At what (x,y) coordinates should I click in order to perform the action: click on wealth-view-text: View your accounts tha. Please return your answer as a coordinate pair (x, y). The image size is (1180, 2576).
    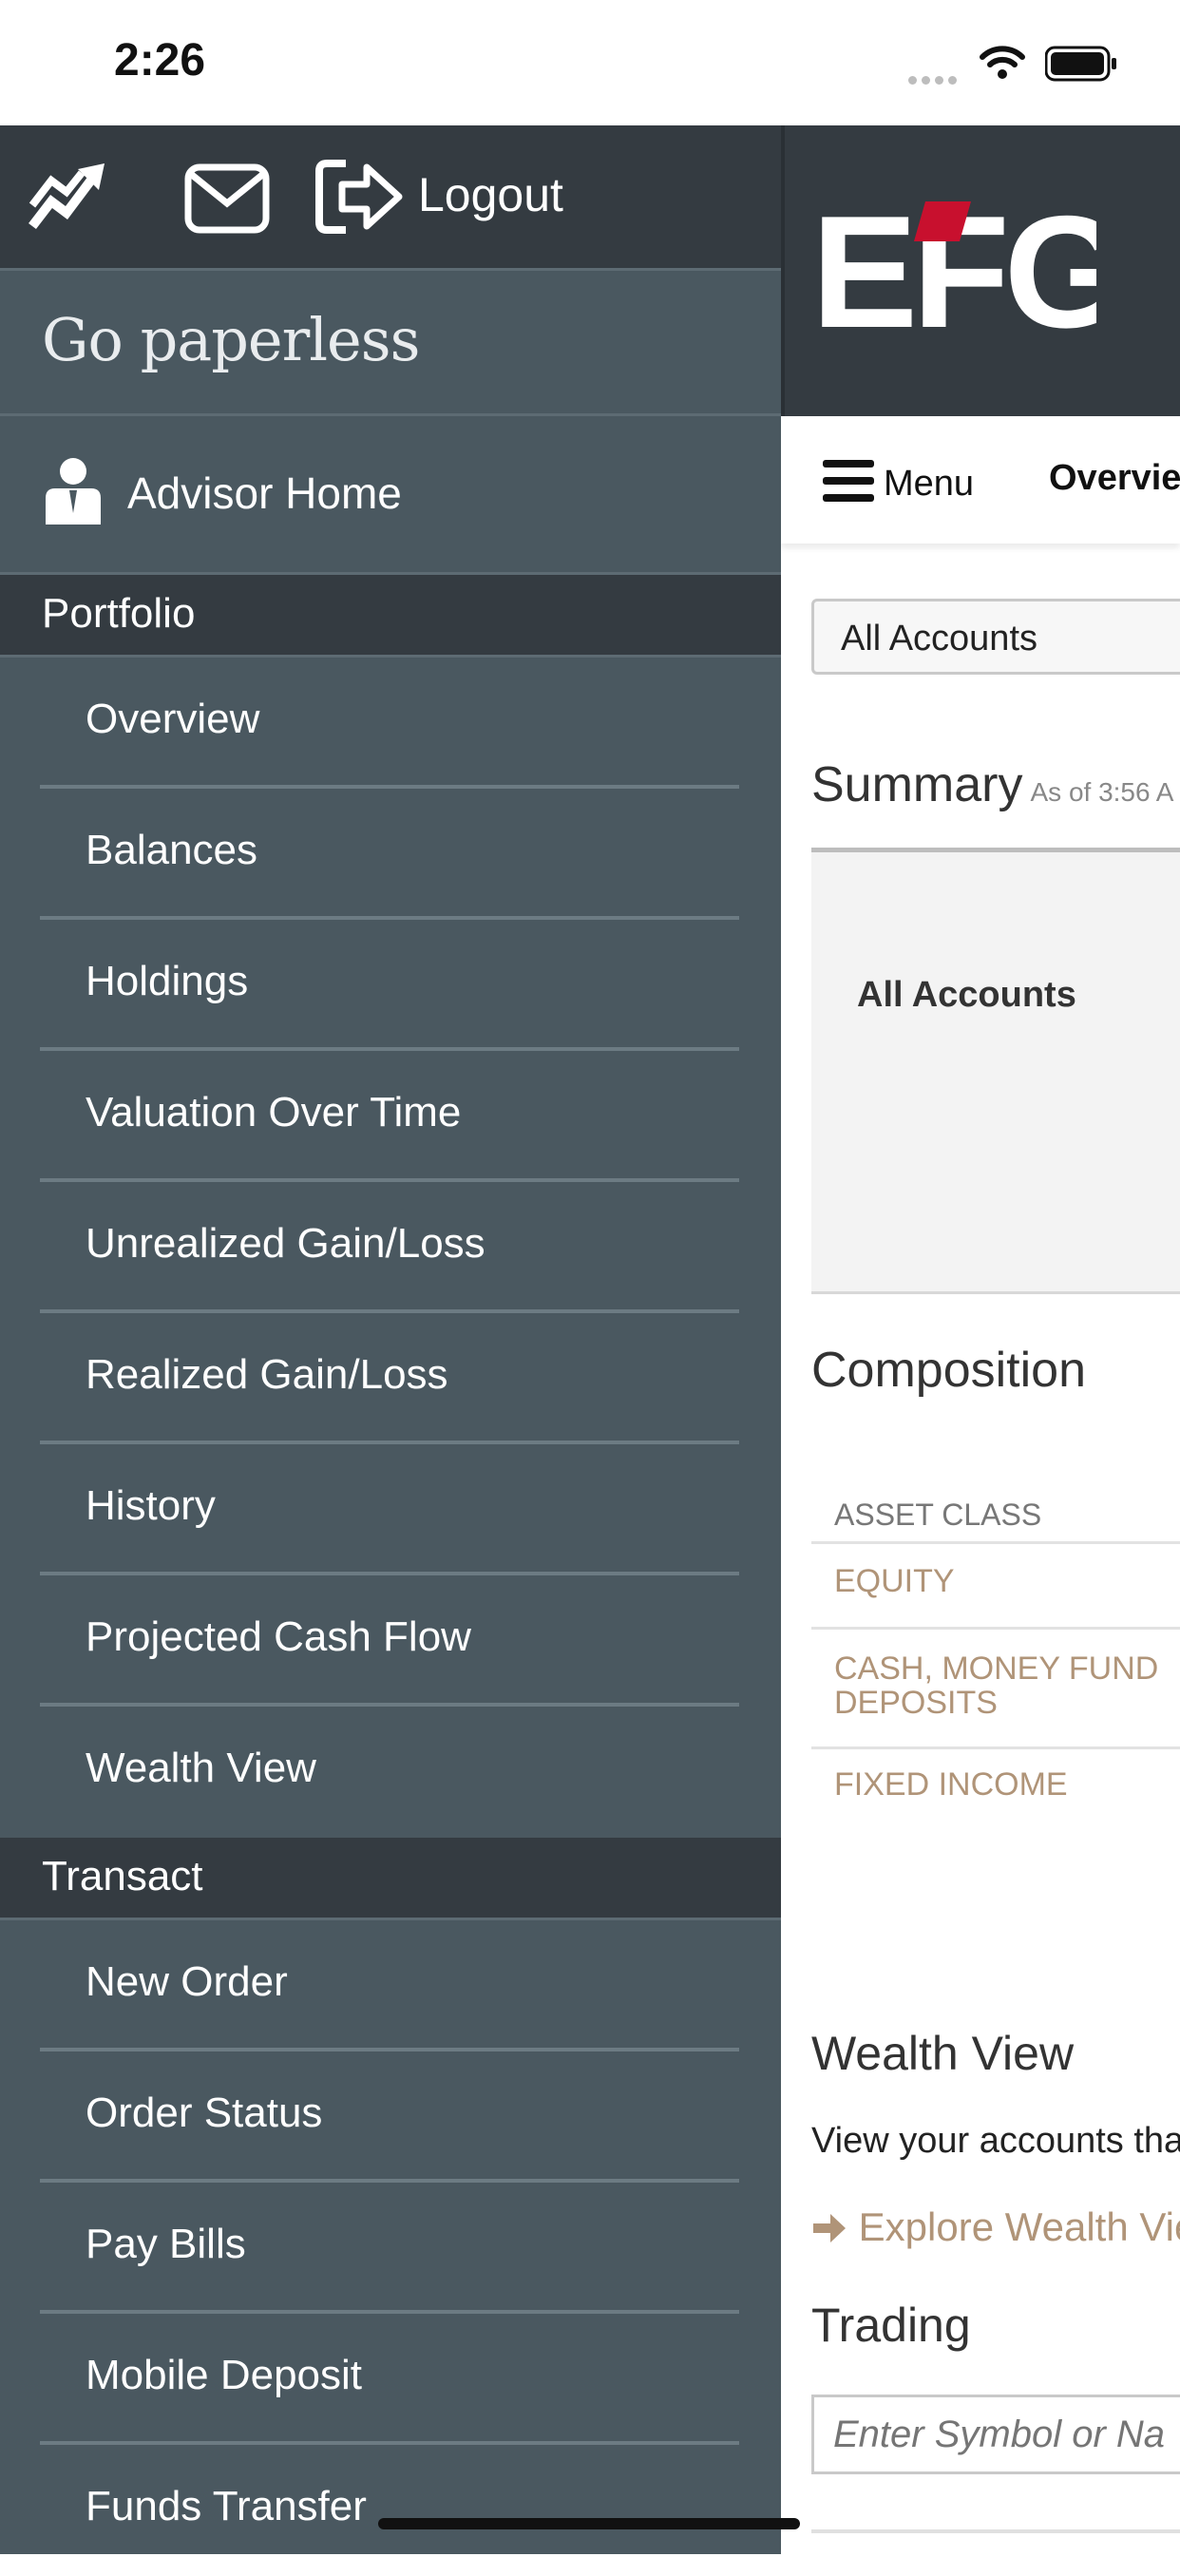
    Looking at the image, I should click on (995, 2141).